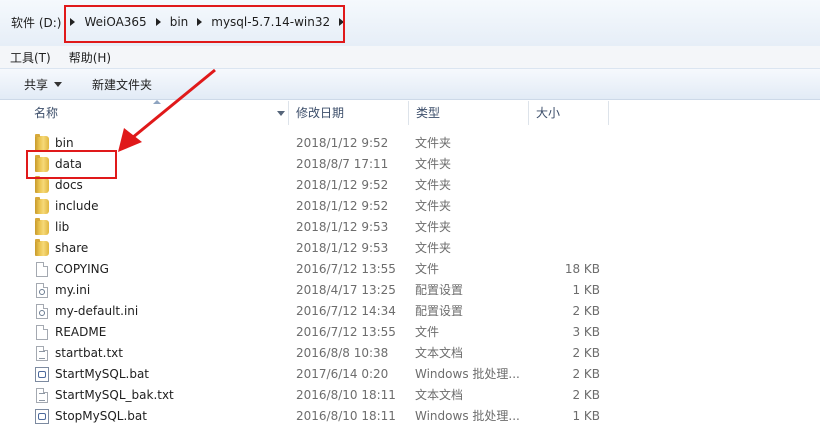 The image size is (820, 448). Describe the element at coordinates (410, 311) in the screenshot. I see `list-item: my-default.ini 2016/7/12 14:34 配置设置 2 KB` at that location.